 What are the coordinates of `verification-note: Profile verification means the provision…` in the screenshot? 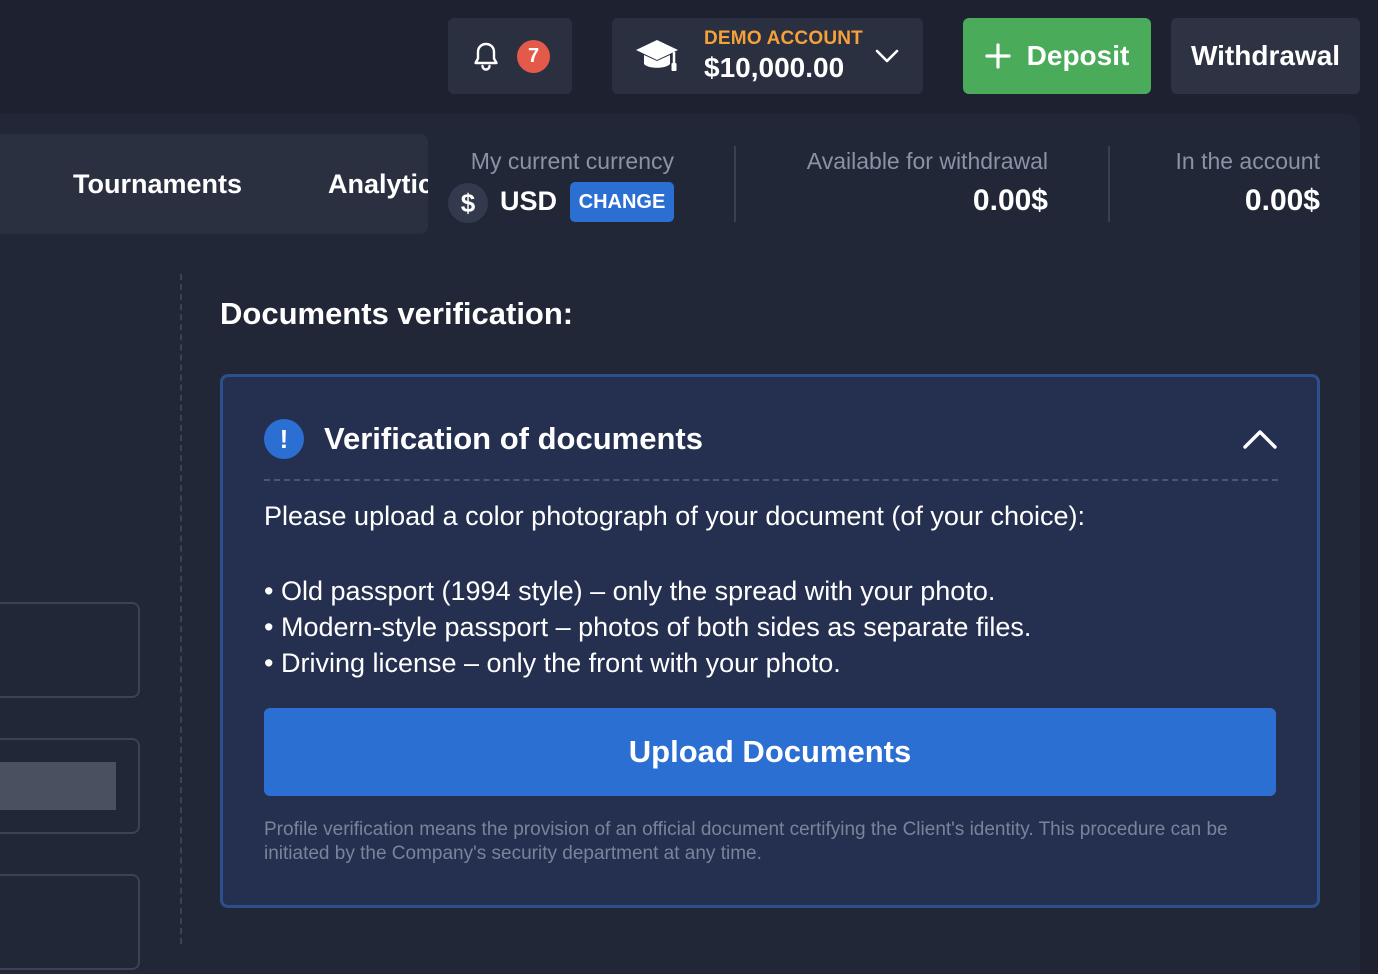 It's located at (746, 841).